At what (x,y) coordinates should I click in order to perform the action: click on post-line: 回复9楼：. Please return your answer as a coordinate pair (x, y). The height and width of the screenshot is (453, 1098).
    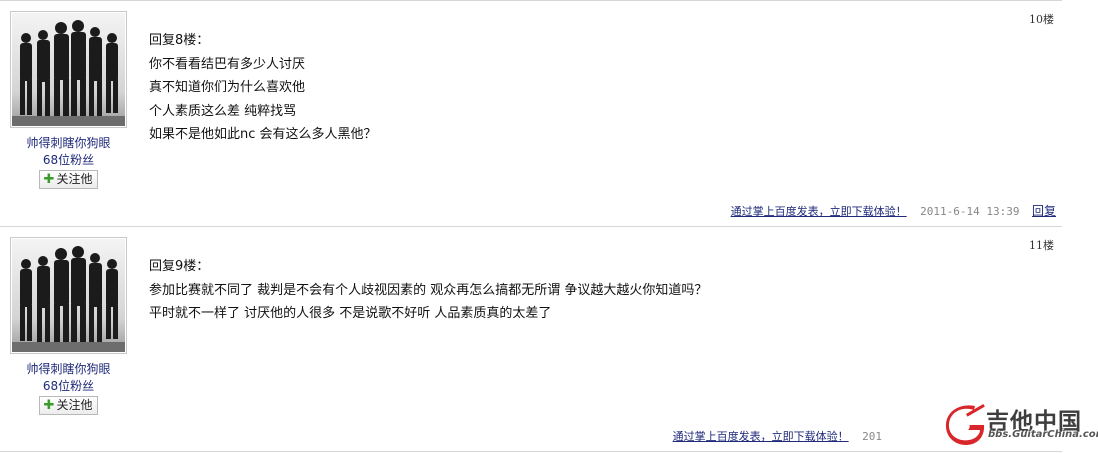
    Looking at the image, I should click on (179, 266).